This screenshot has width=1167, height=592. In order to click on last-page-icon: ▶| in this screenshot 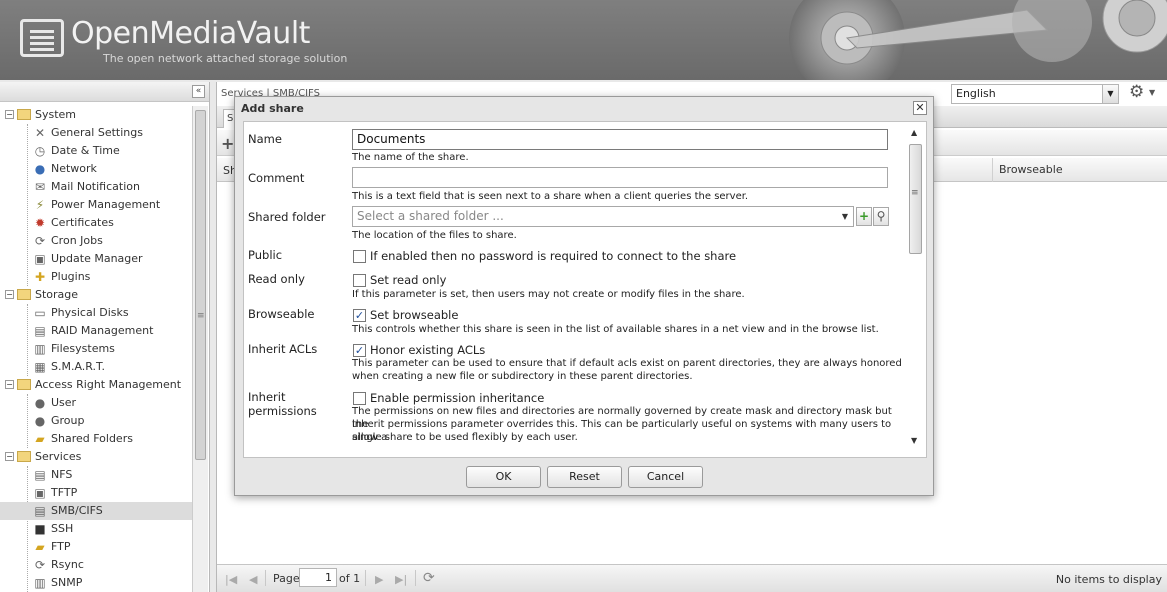, I will do `click(401, 579)`.